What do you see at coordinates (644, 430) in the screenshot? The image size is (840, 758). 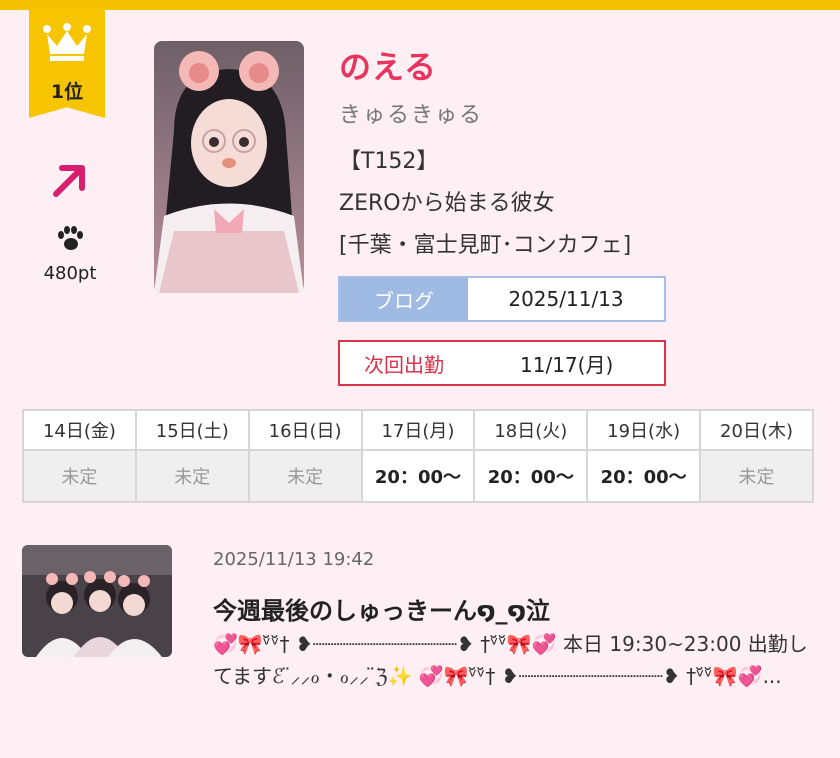 I see `schedule-day: 19日(水)` at bounding box center [644, 430].